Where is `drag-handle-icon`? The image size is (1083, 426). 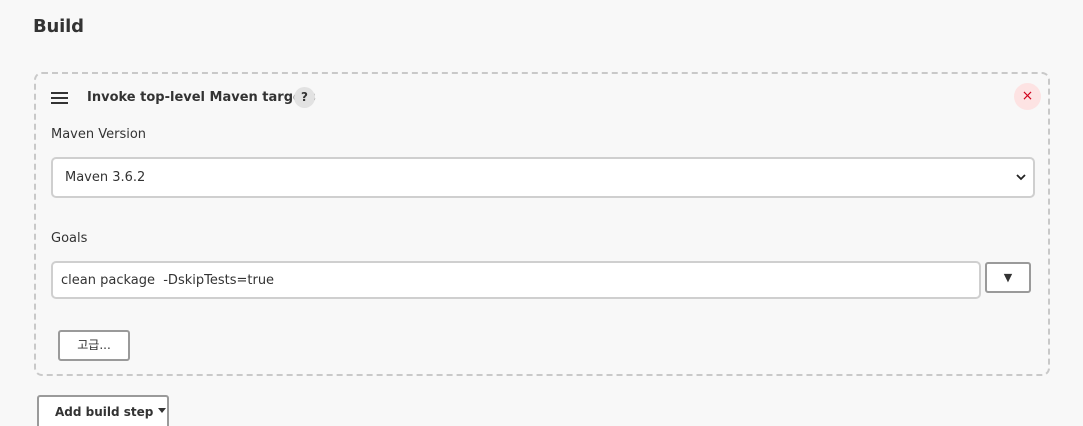 drag-handle-icon is located at coordinates (59, 98).